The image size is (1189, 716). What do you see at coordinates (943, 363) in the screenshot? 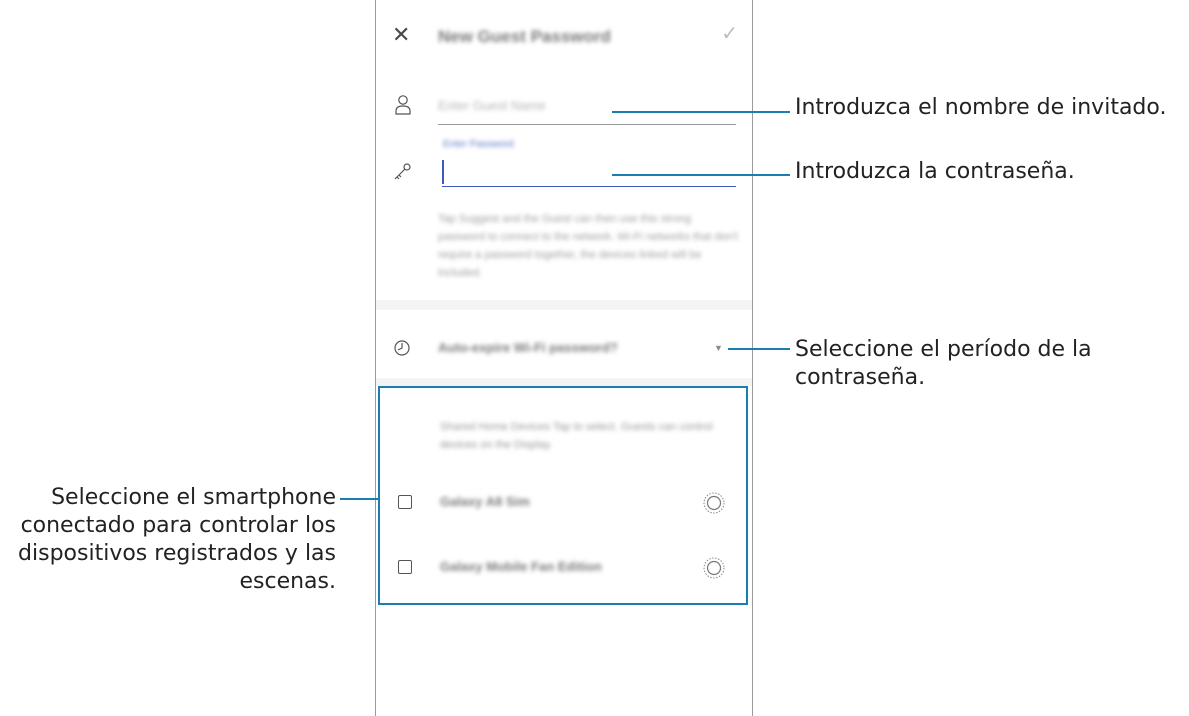
I see `callout-period: Seleccione el período de la contraseña.` at bounding box center [943, 363].